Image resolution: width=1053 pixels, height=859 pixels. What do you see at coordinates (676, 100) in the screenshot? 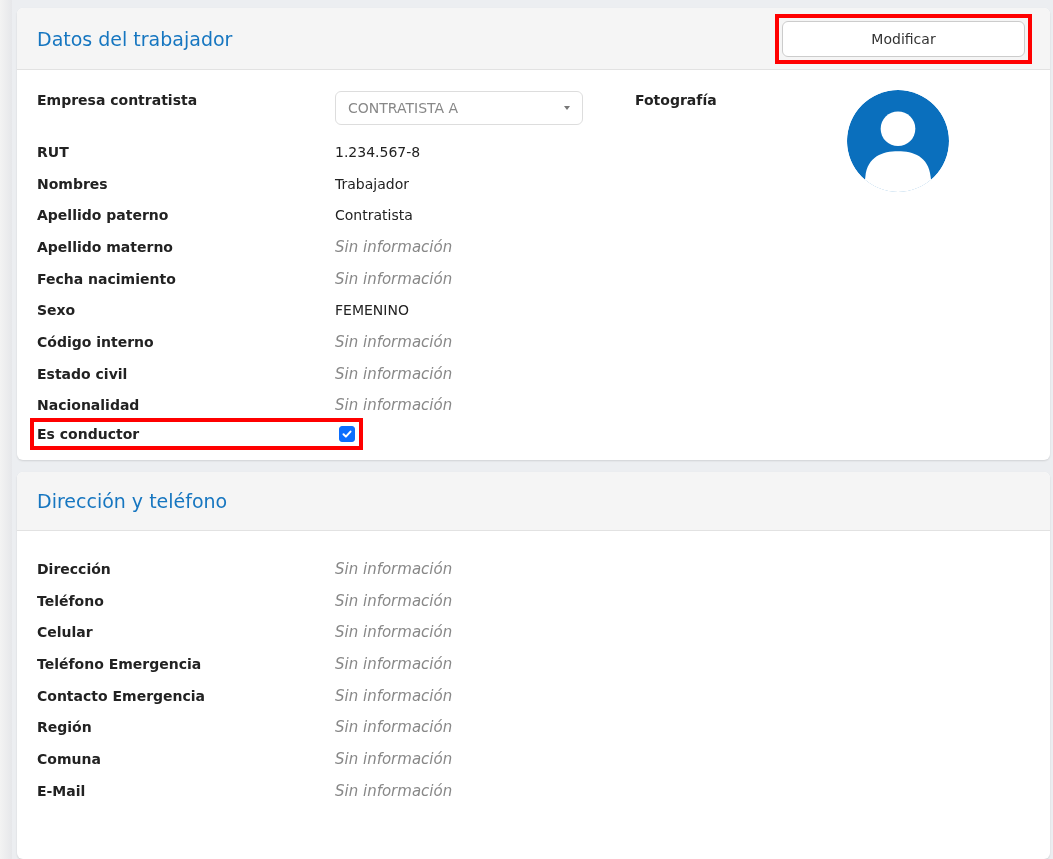
I see `field-label: Fotografía` at bounding box center [676, 100].